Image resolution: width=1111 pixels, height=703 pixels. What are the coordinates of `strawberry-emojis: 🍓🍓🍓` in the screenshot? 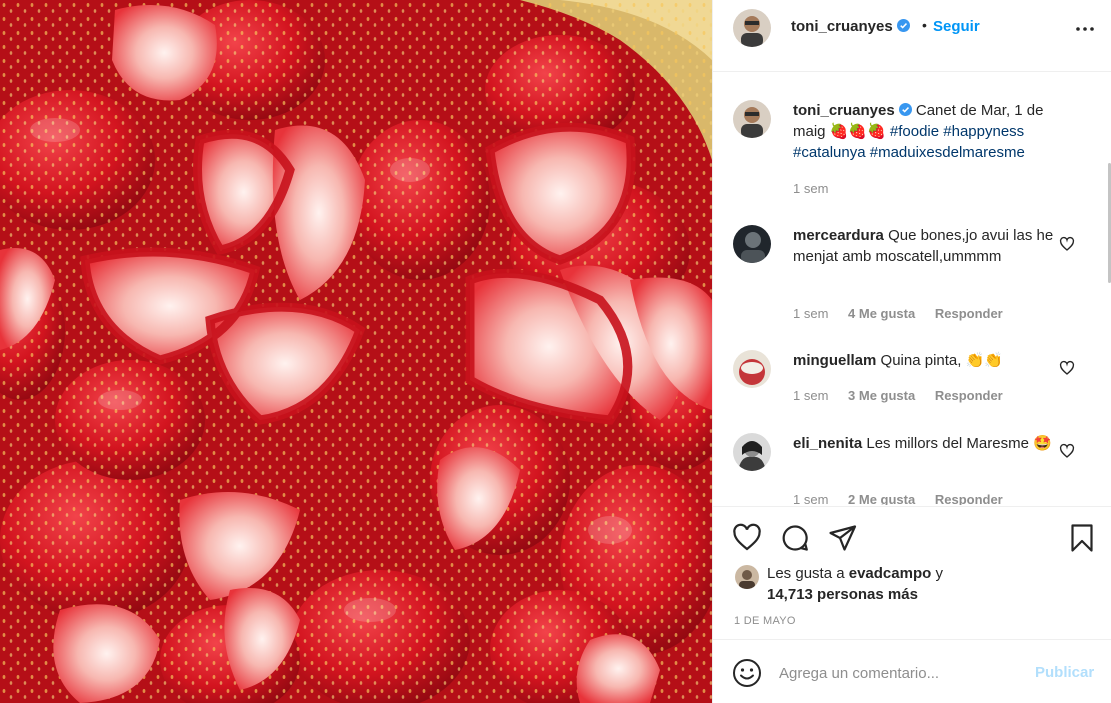 It's located at (857, 131).